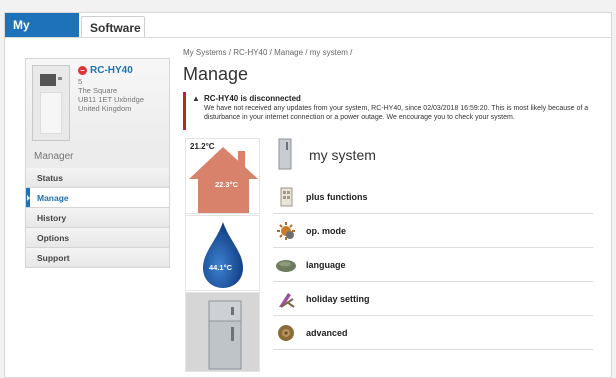  I want to click on panel-icon, so click(286, 197).